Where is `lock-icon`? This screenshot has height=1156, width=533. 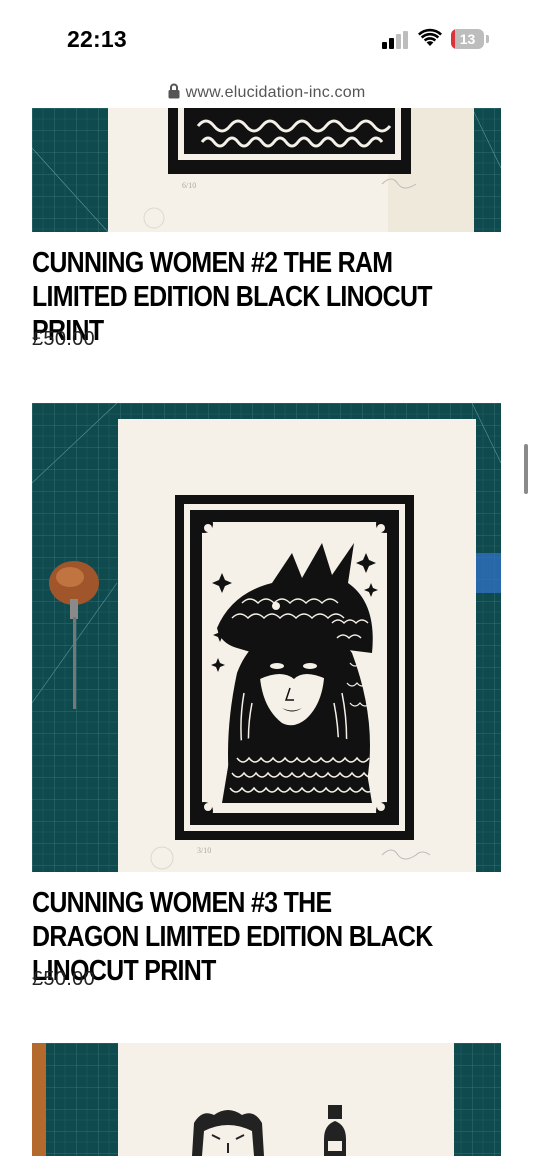
lock-icon is located at coordinates (174, 91).